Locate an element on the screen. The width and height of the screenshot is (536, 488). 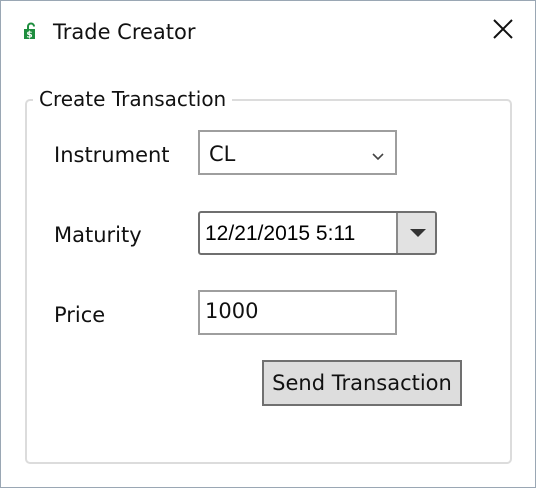
dropdown-arrow-icon is located at coordinates (417, 233).